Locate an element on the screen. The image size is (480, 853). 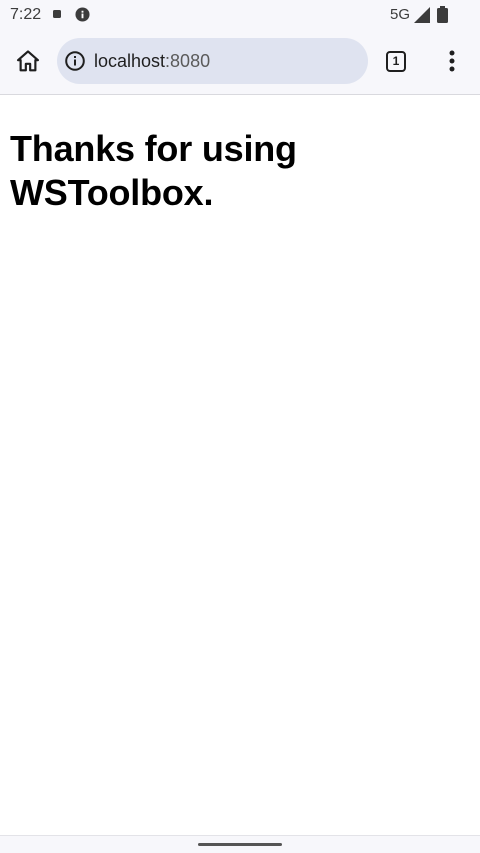
tab-switcher-icon: 1 is located at coordinates (396, 61).